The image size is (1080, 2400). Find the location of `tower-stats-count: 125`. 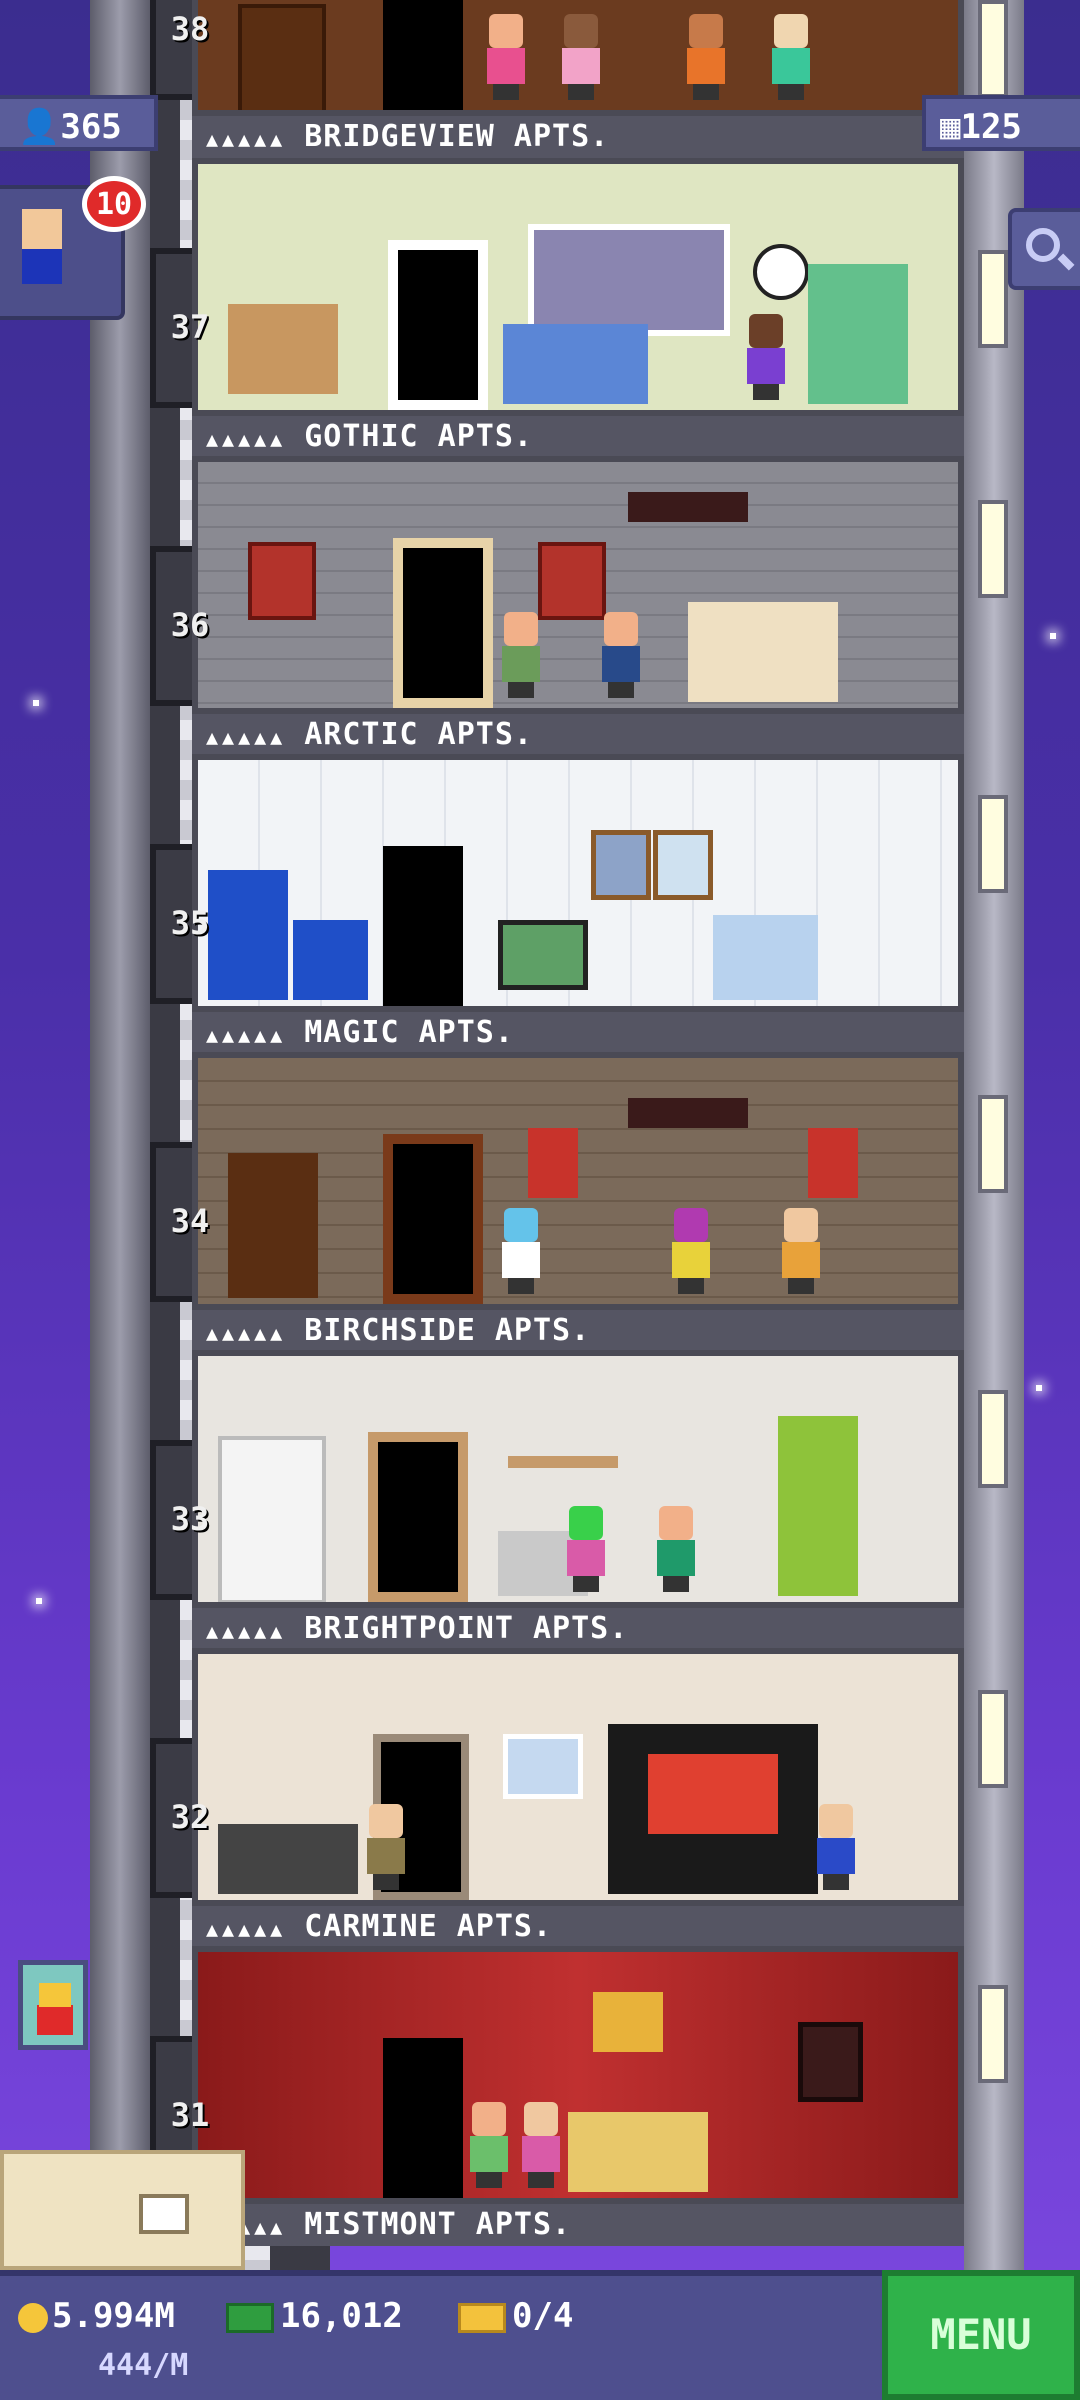

tower-stats-count: 125 is located at coordinates (991, 127).